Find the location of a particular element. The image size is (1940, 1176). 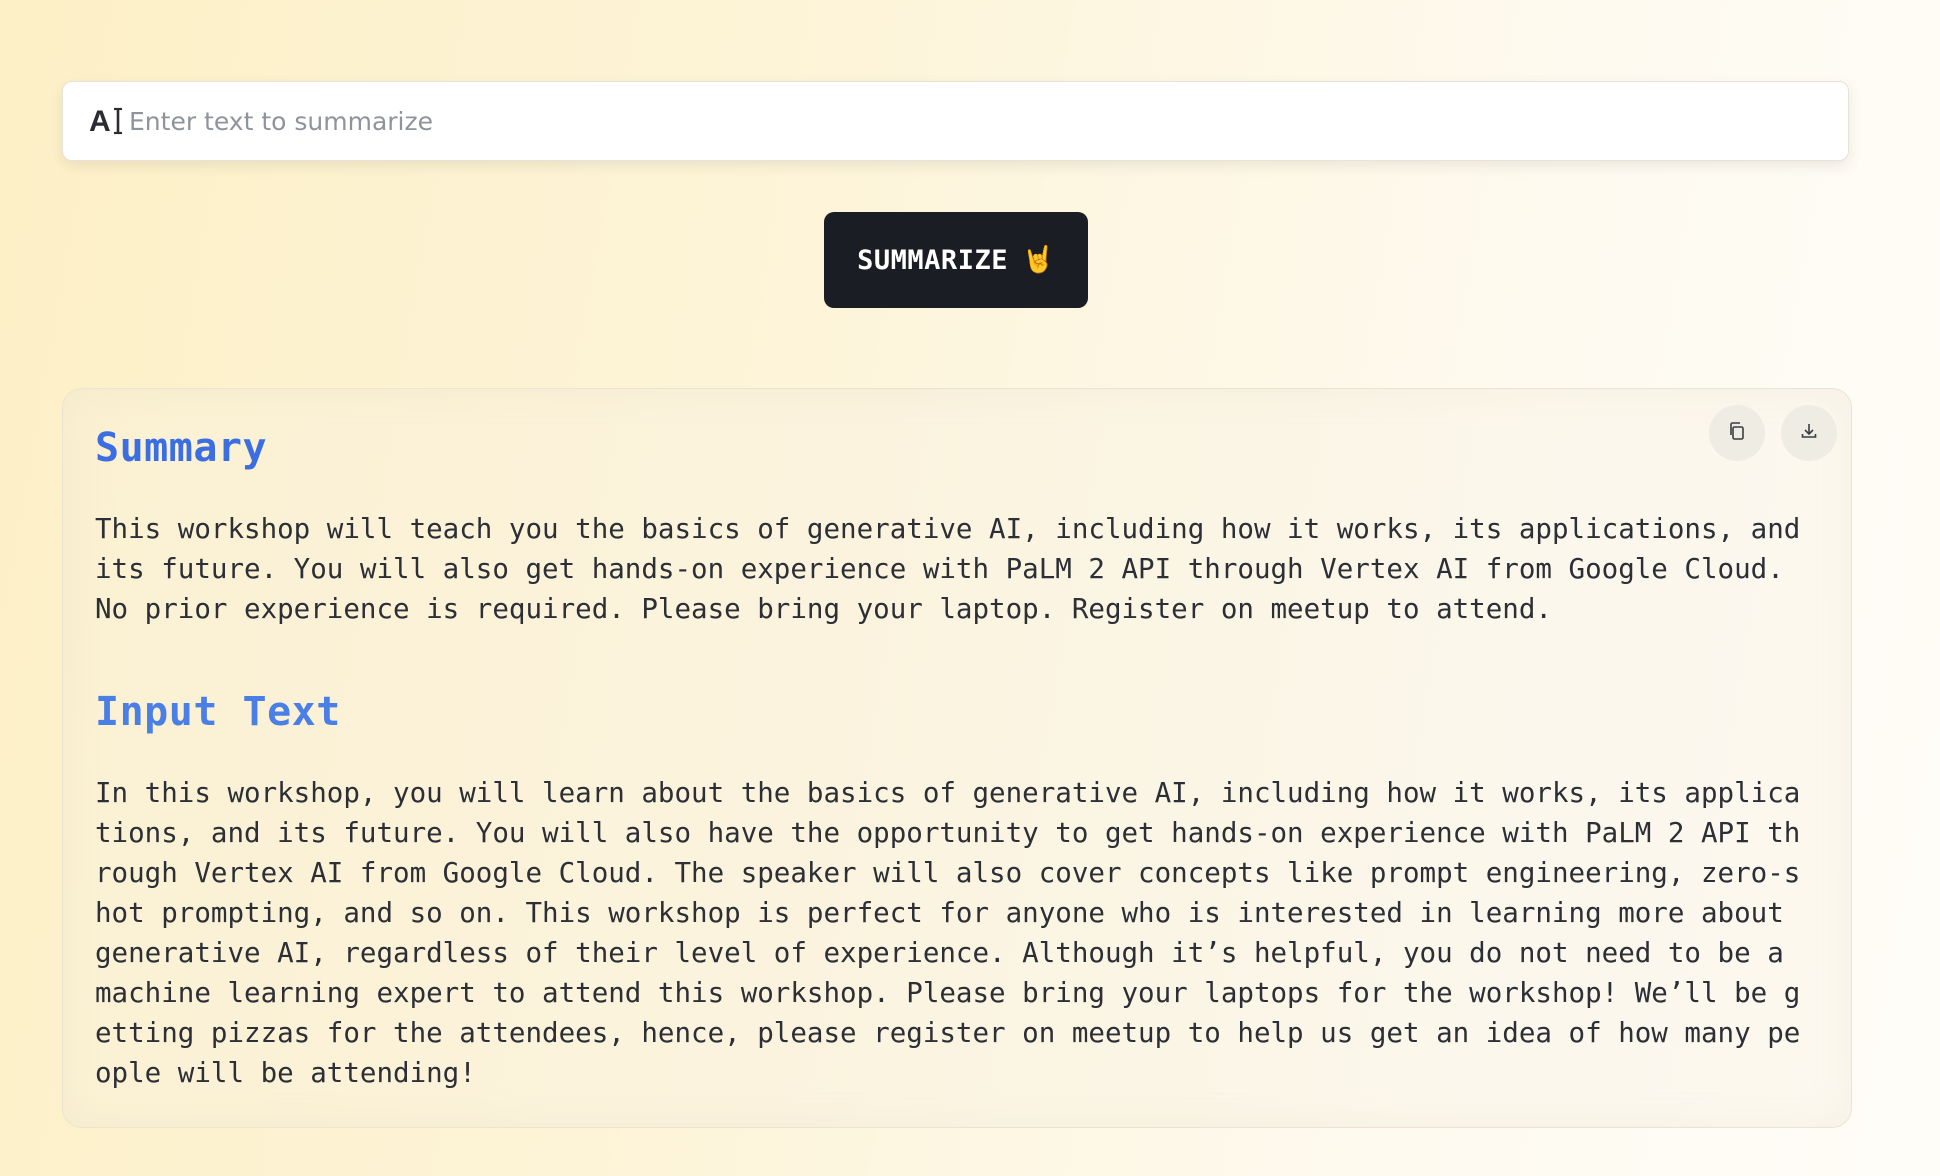

download-button is located at coordinates (1809, 433).